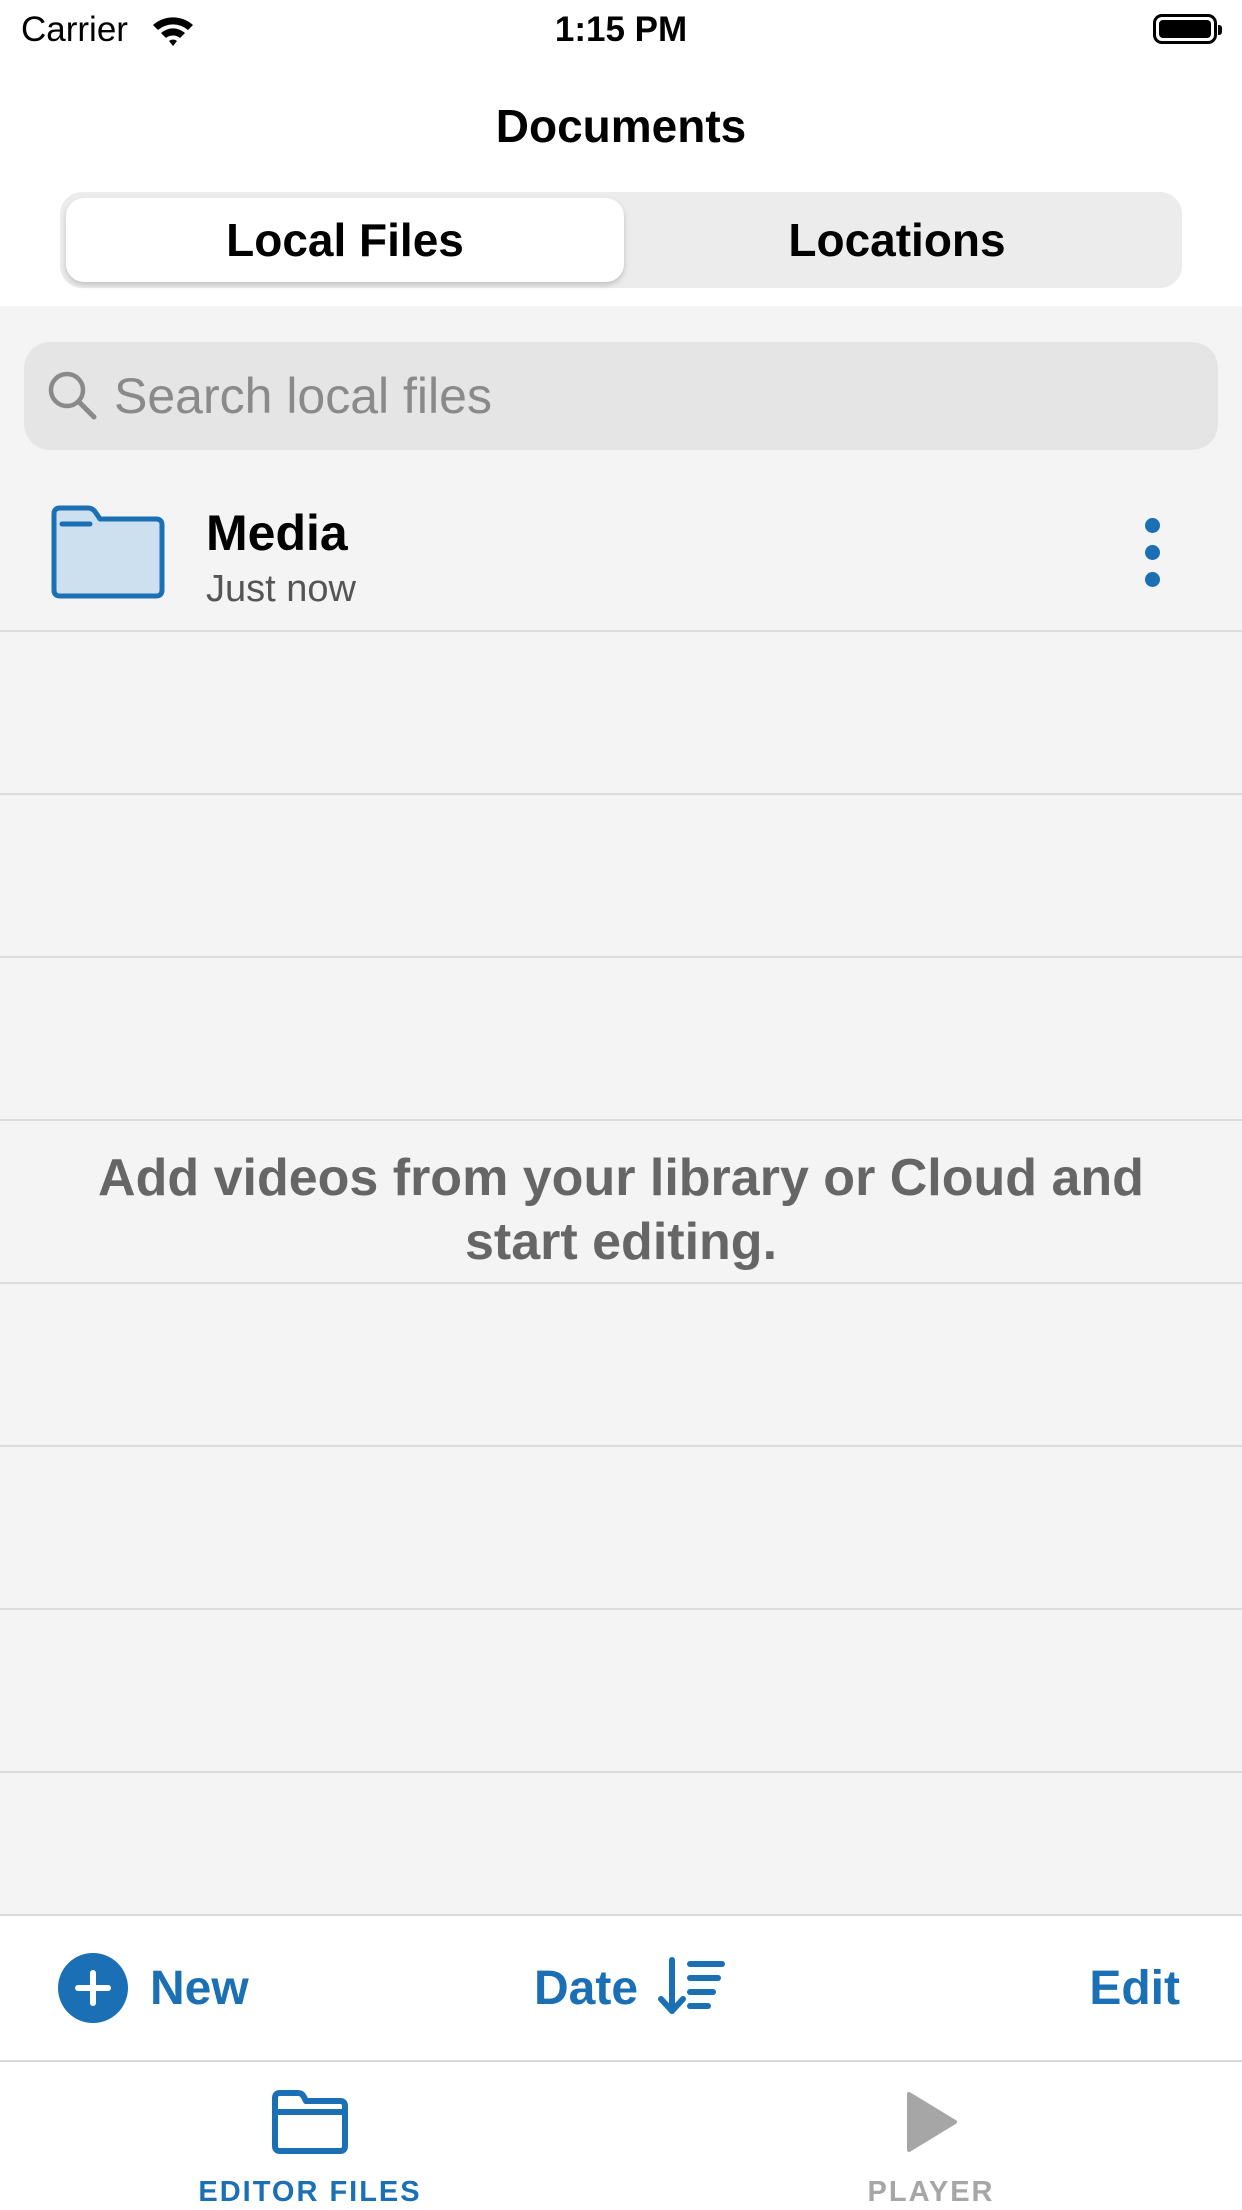  I want to click on tab-player: PLAYER, so click(931, 2136).